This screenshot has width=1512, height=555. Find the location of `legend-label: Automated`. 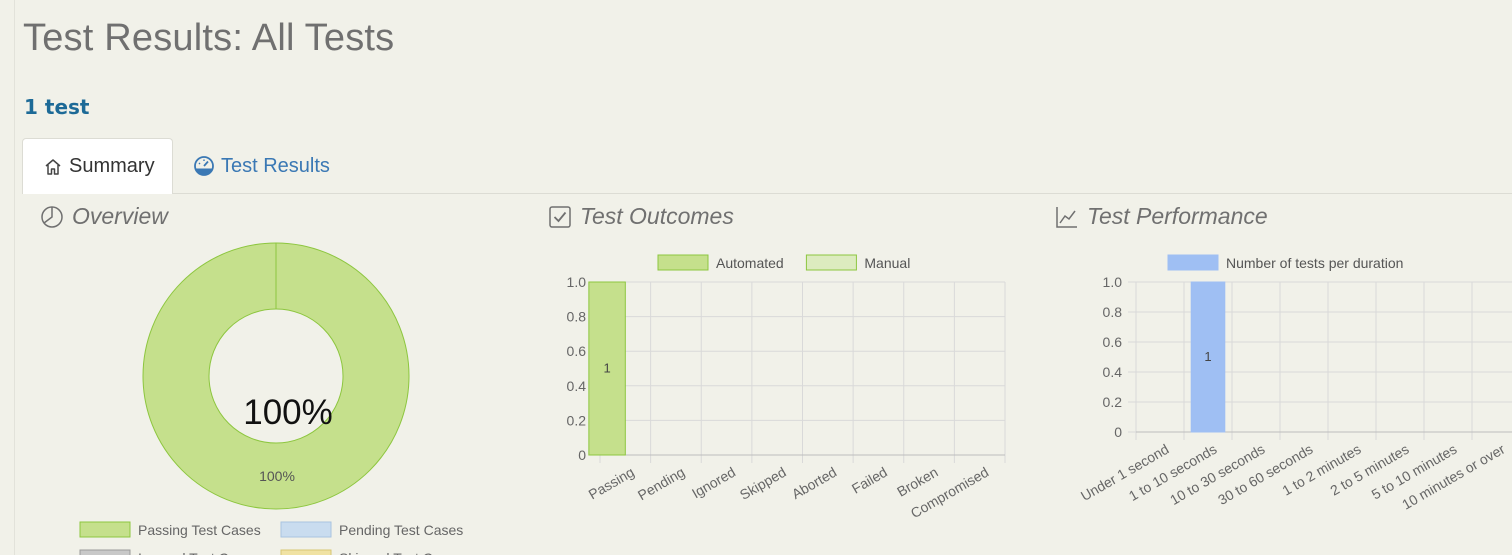

legend-label: Automated is located at coordinates (750, 263).